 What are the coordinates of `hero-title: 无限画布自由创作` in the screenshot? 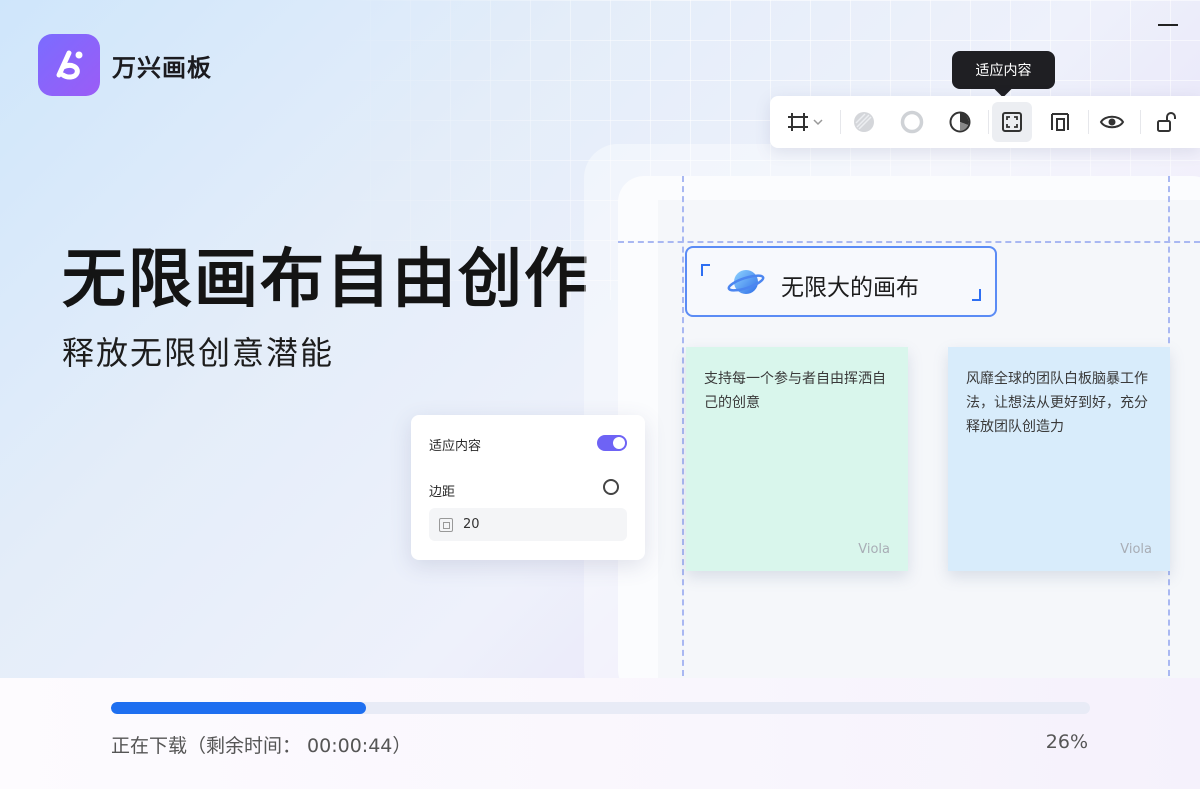 It's located at (326, 280).